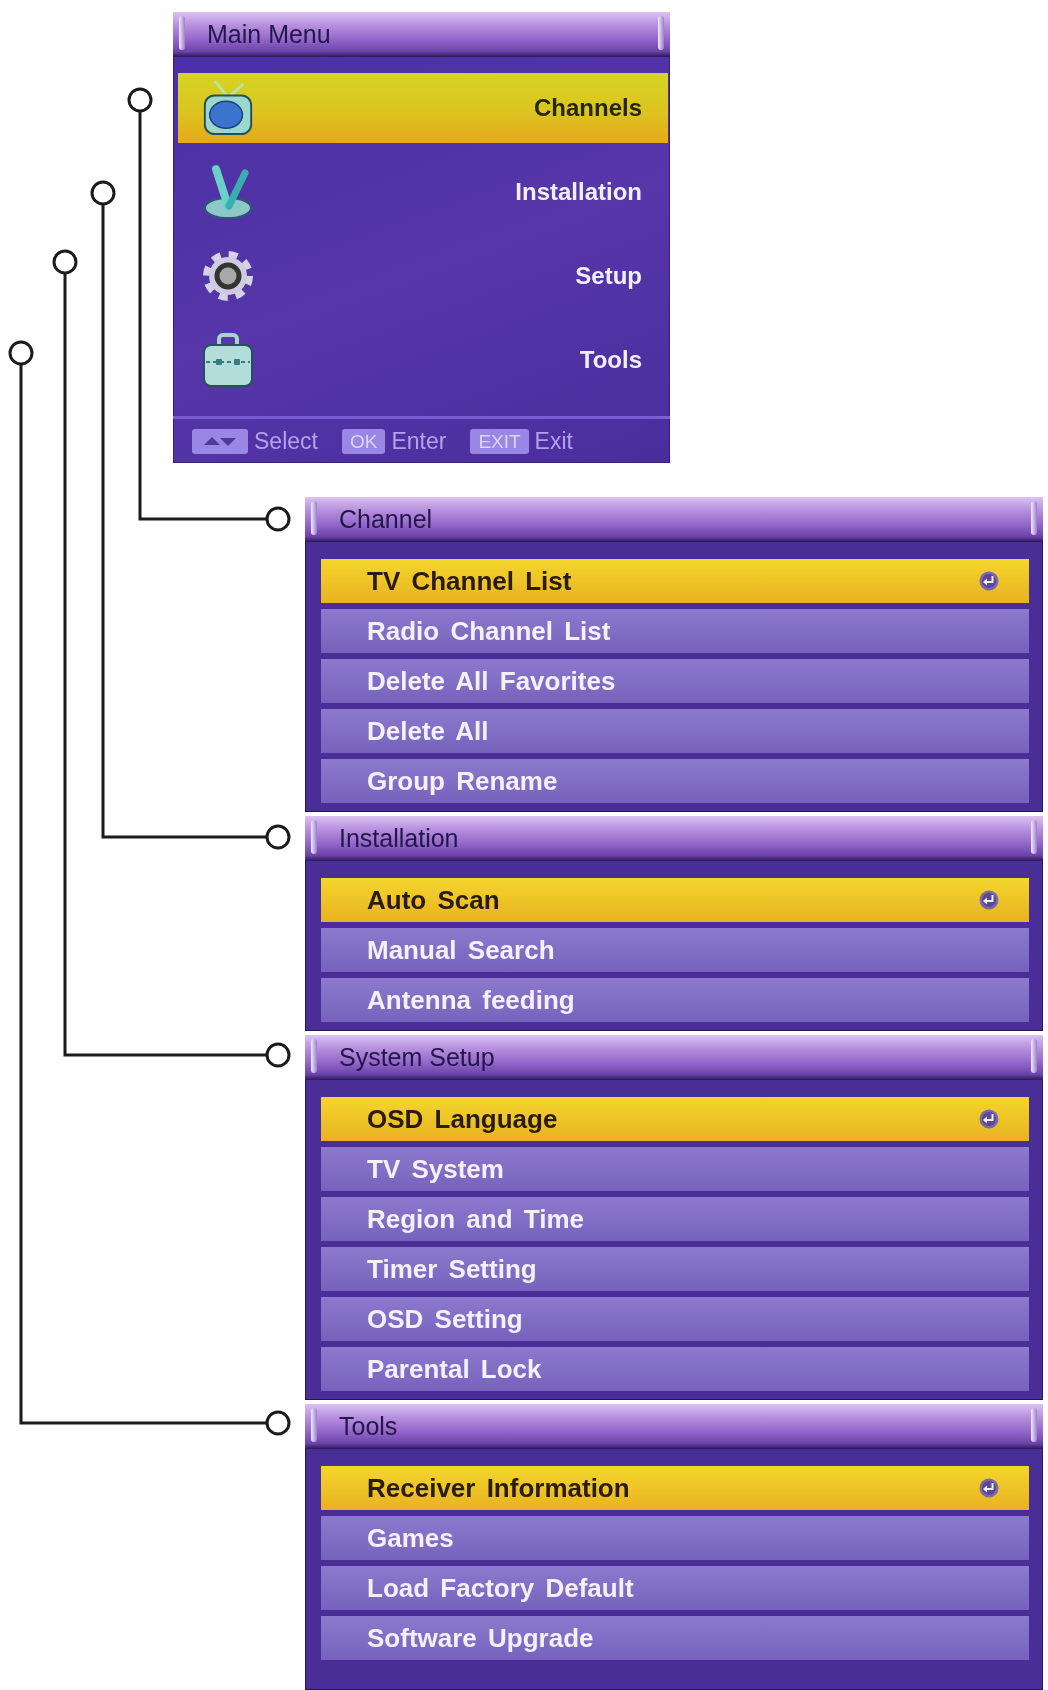 The image size is (1048, 1690). What do you see at coordinates (675, 731) in the screenshot?
I see `menu-item: Delete All` at bounding box center [675, 731].